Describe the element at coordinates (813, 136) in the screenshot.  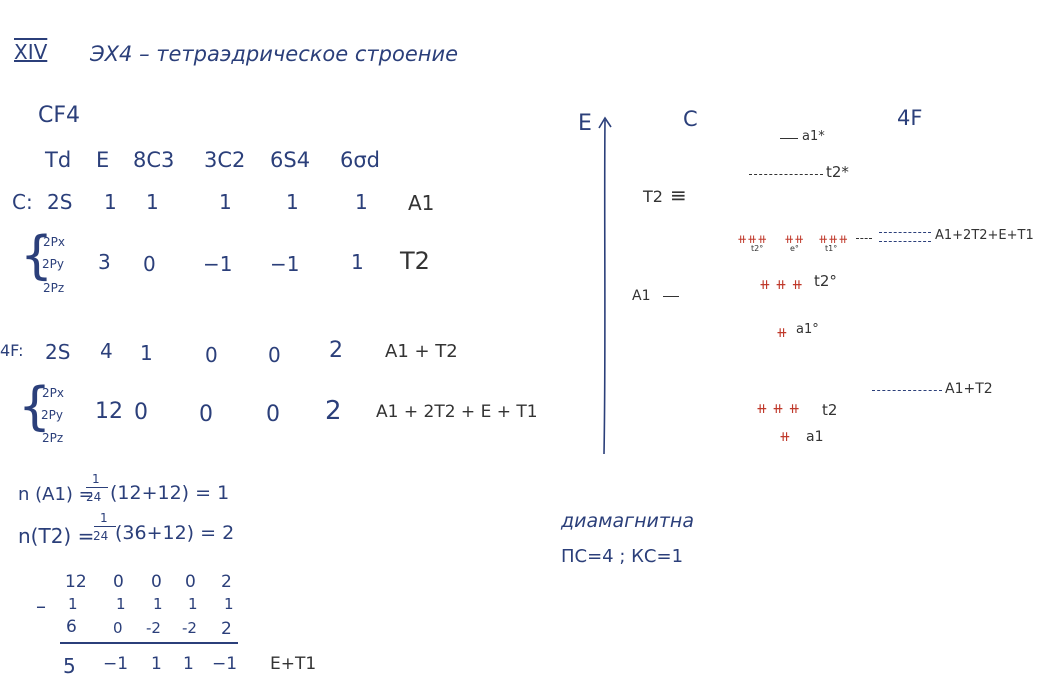
I see `mo-label-a1-star: a1*` at that location.